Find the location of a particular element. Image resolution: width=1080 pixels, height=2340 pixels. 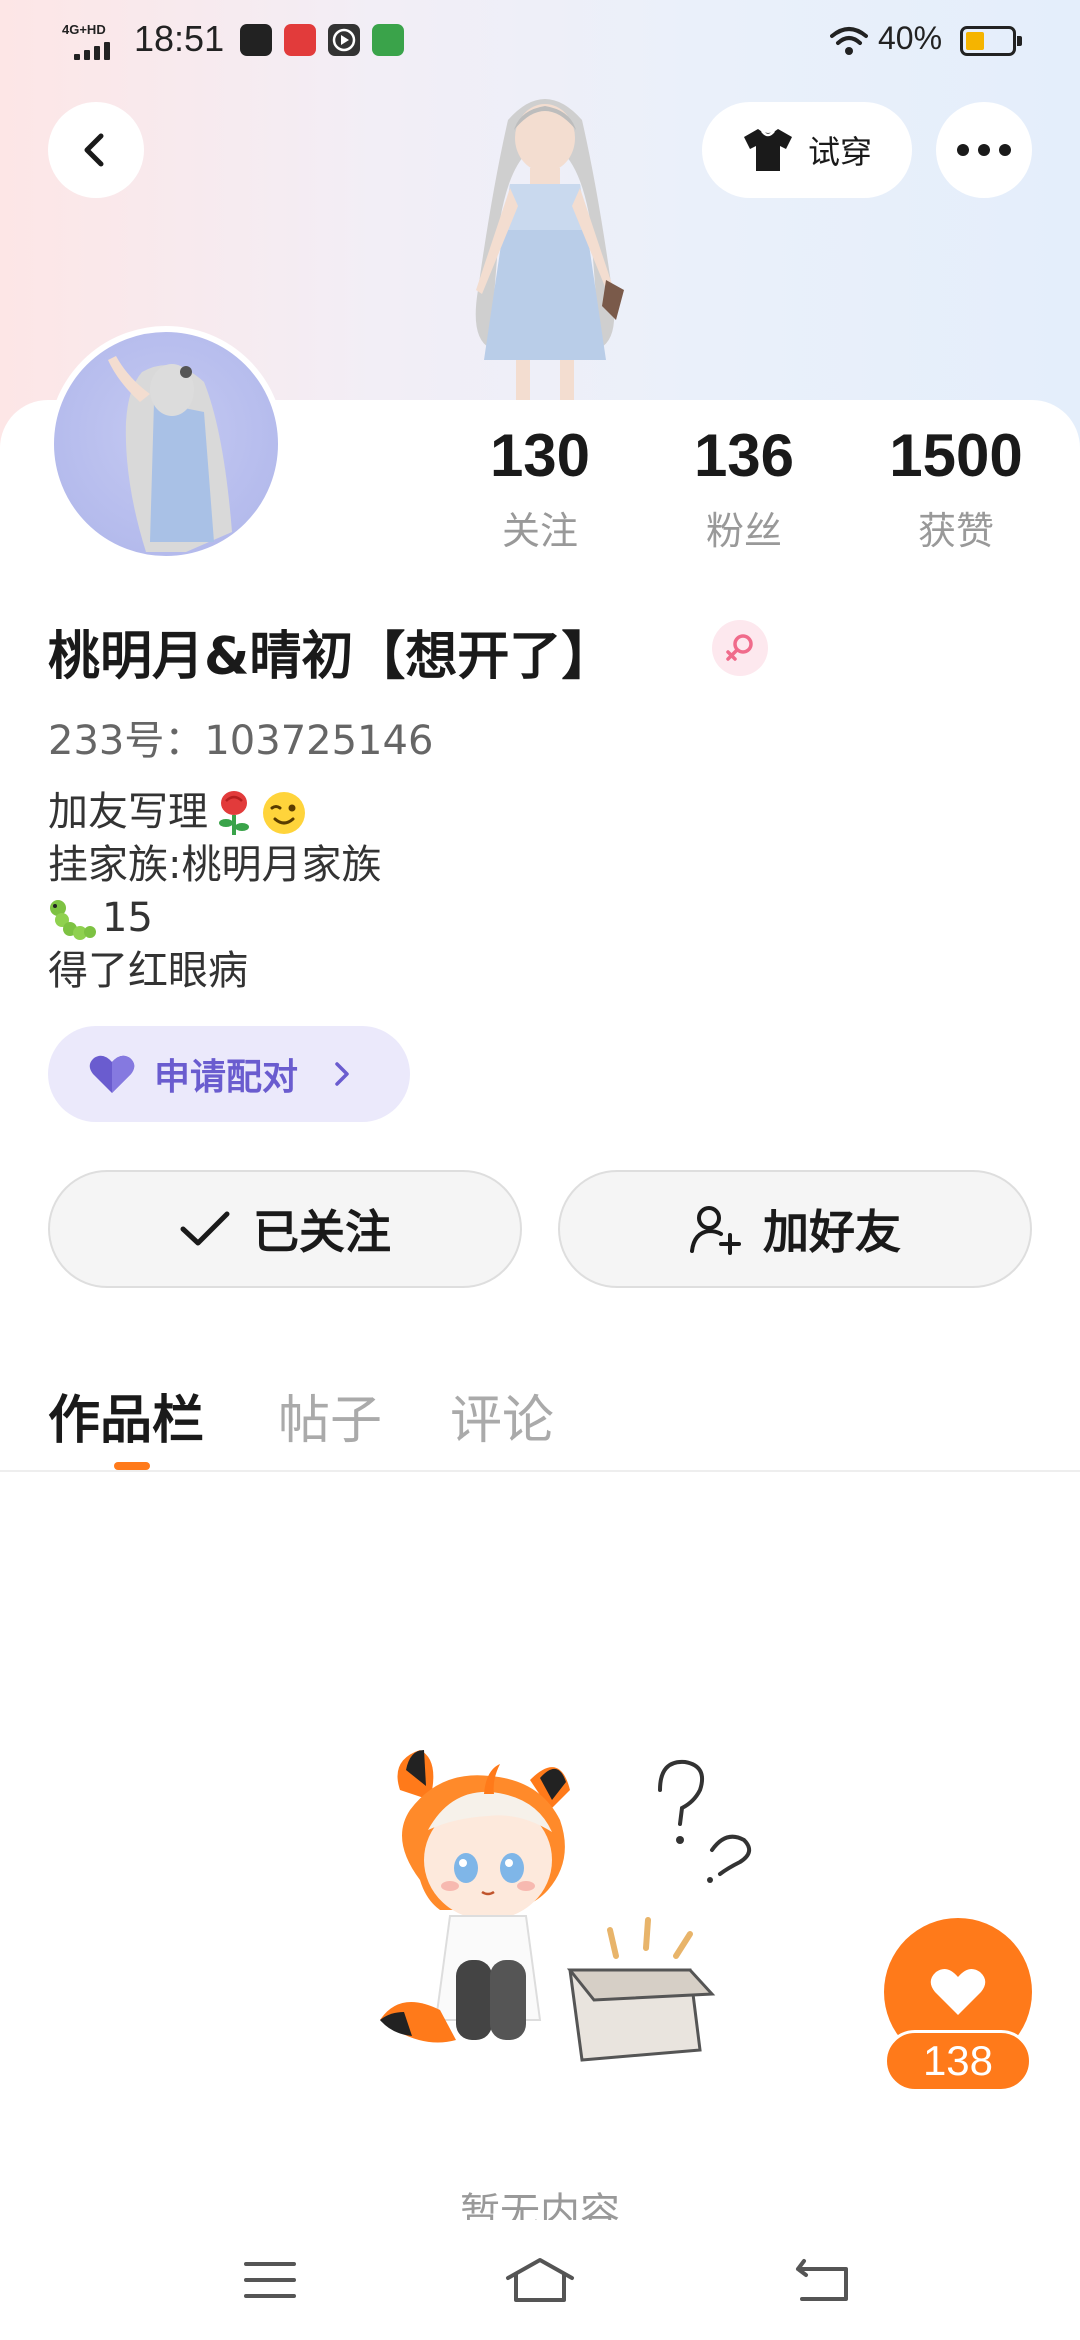

menu-icon is located at coordinates (270, 2280).